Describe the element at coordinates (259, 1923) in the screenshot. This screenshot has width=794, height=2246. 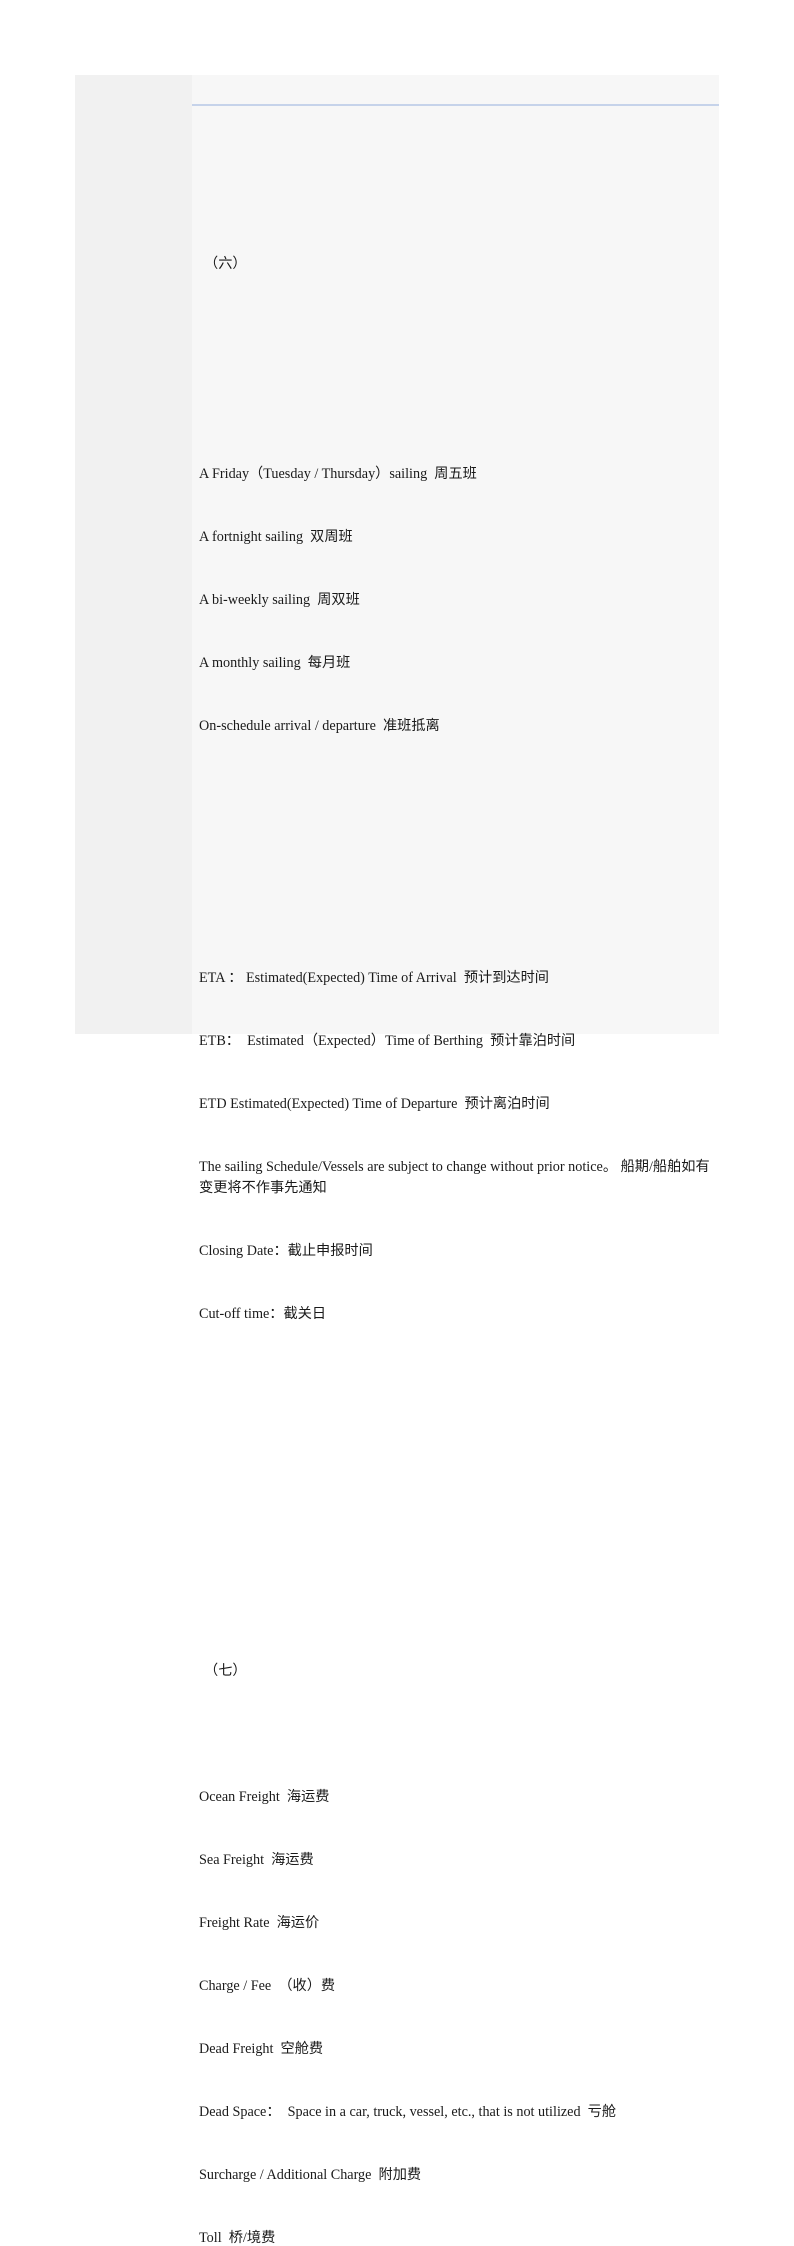
I see `text-line: Freight Rate 海运价` at that location.